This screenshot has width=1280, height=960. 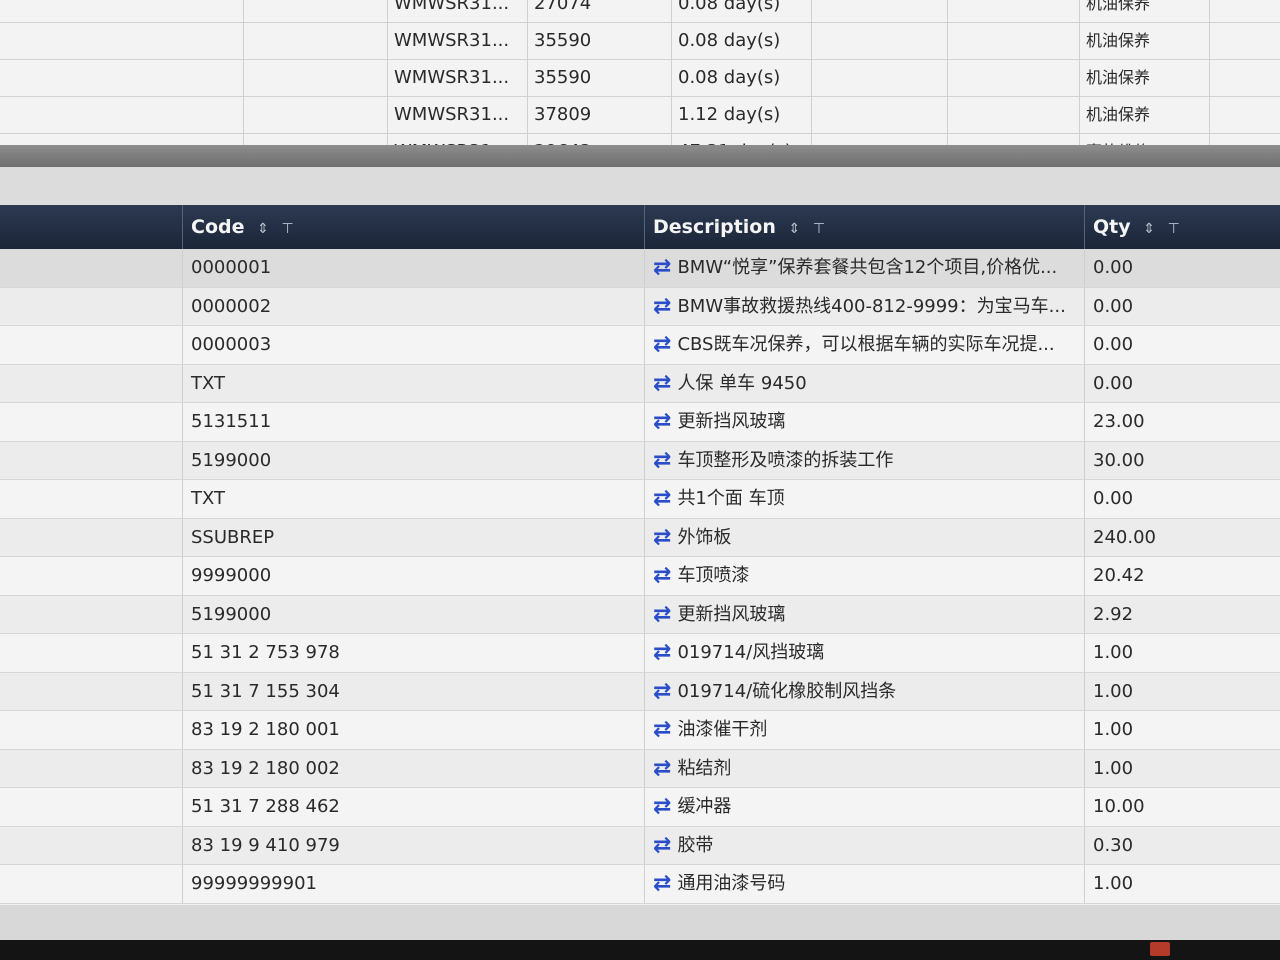 I want to click on code-cell: 5131511, so click(x=414, y=422).